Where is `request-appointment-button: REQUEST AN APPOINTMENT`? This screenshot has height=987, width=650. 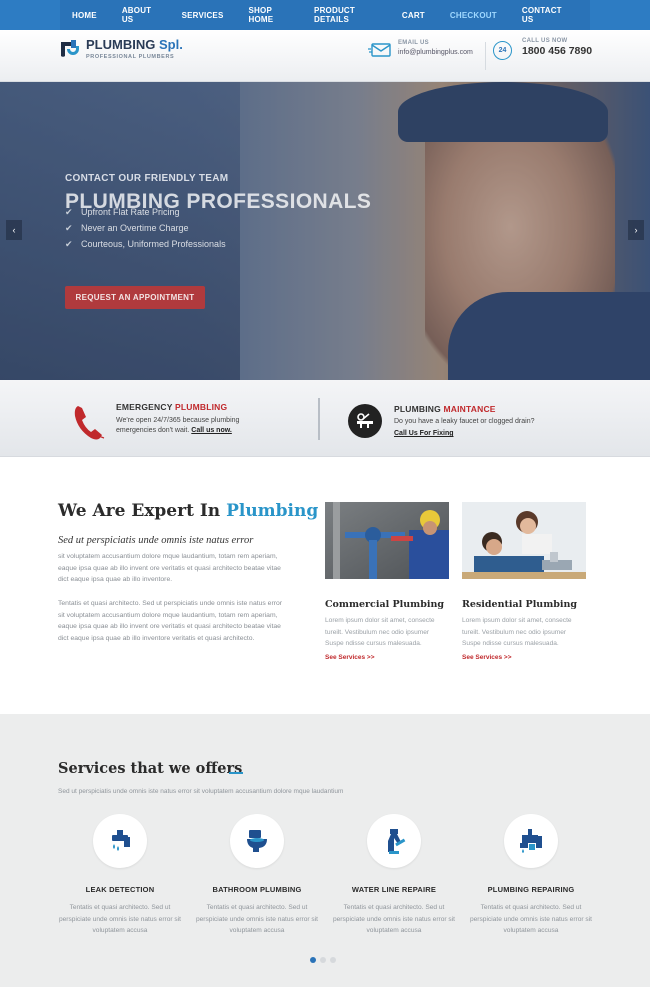
request-appointment-button: REQUEST AN APPOINTMENT is located at coordinates (135, 297).